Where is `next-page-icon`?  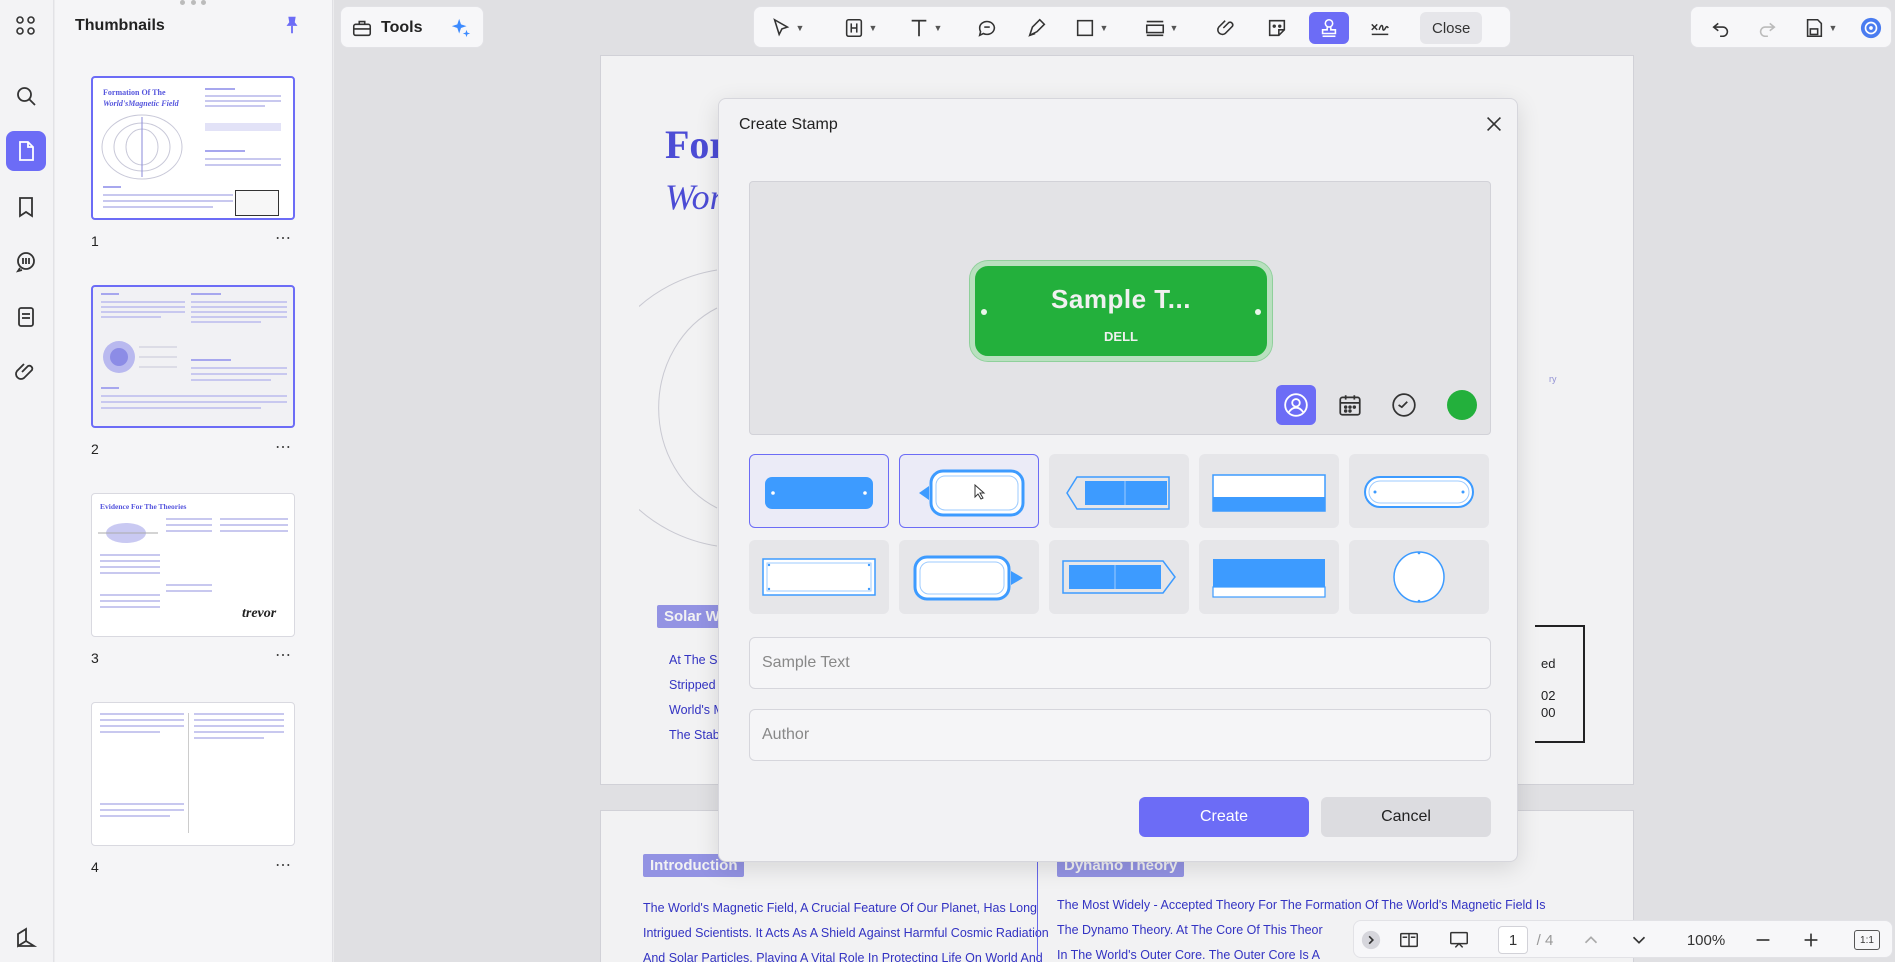 next-page-icon is located at coordinates (1639, 940).